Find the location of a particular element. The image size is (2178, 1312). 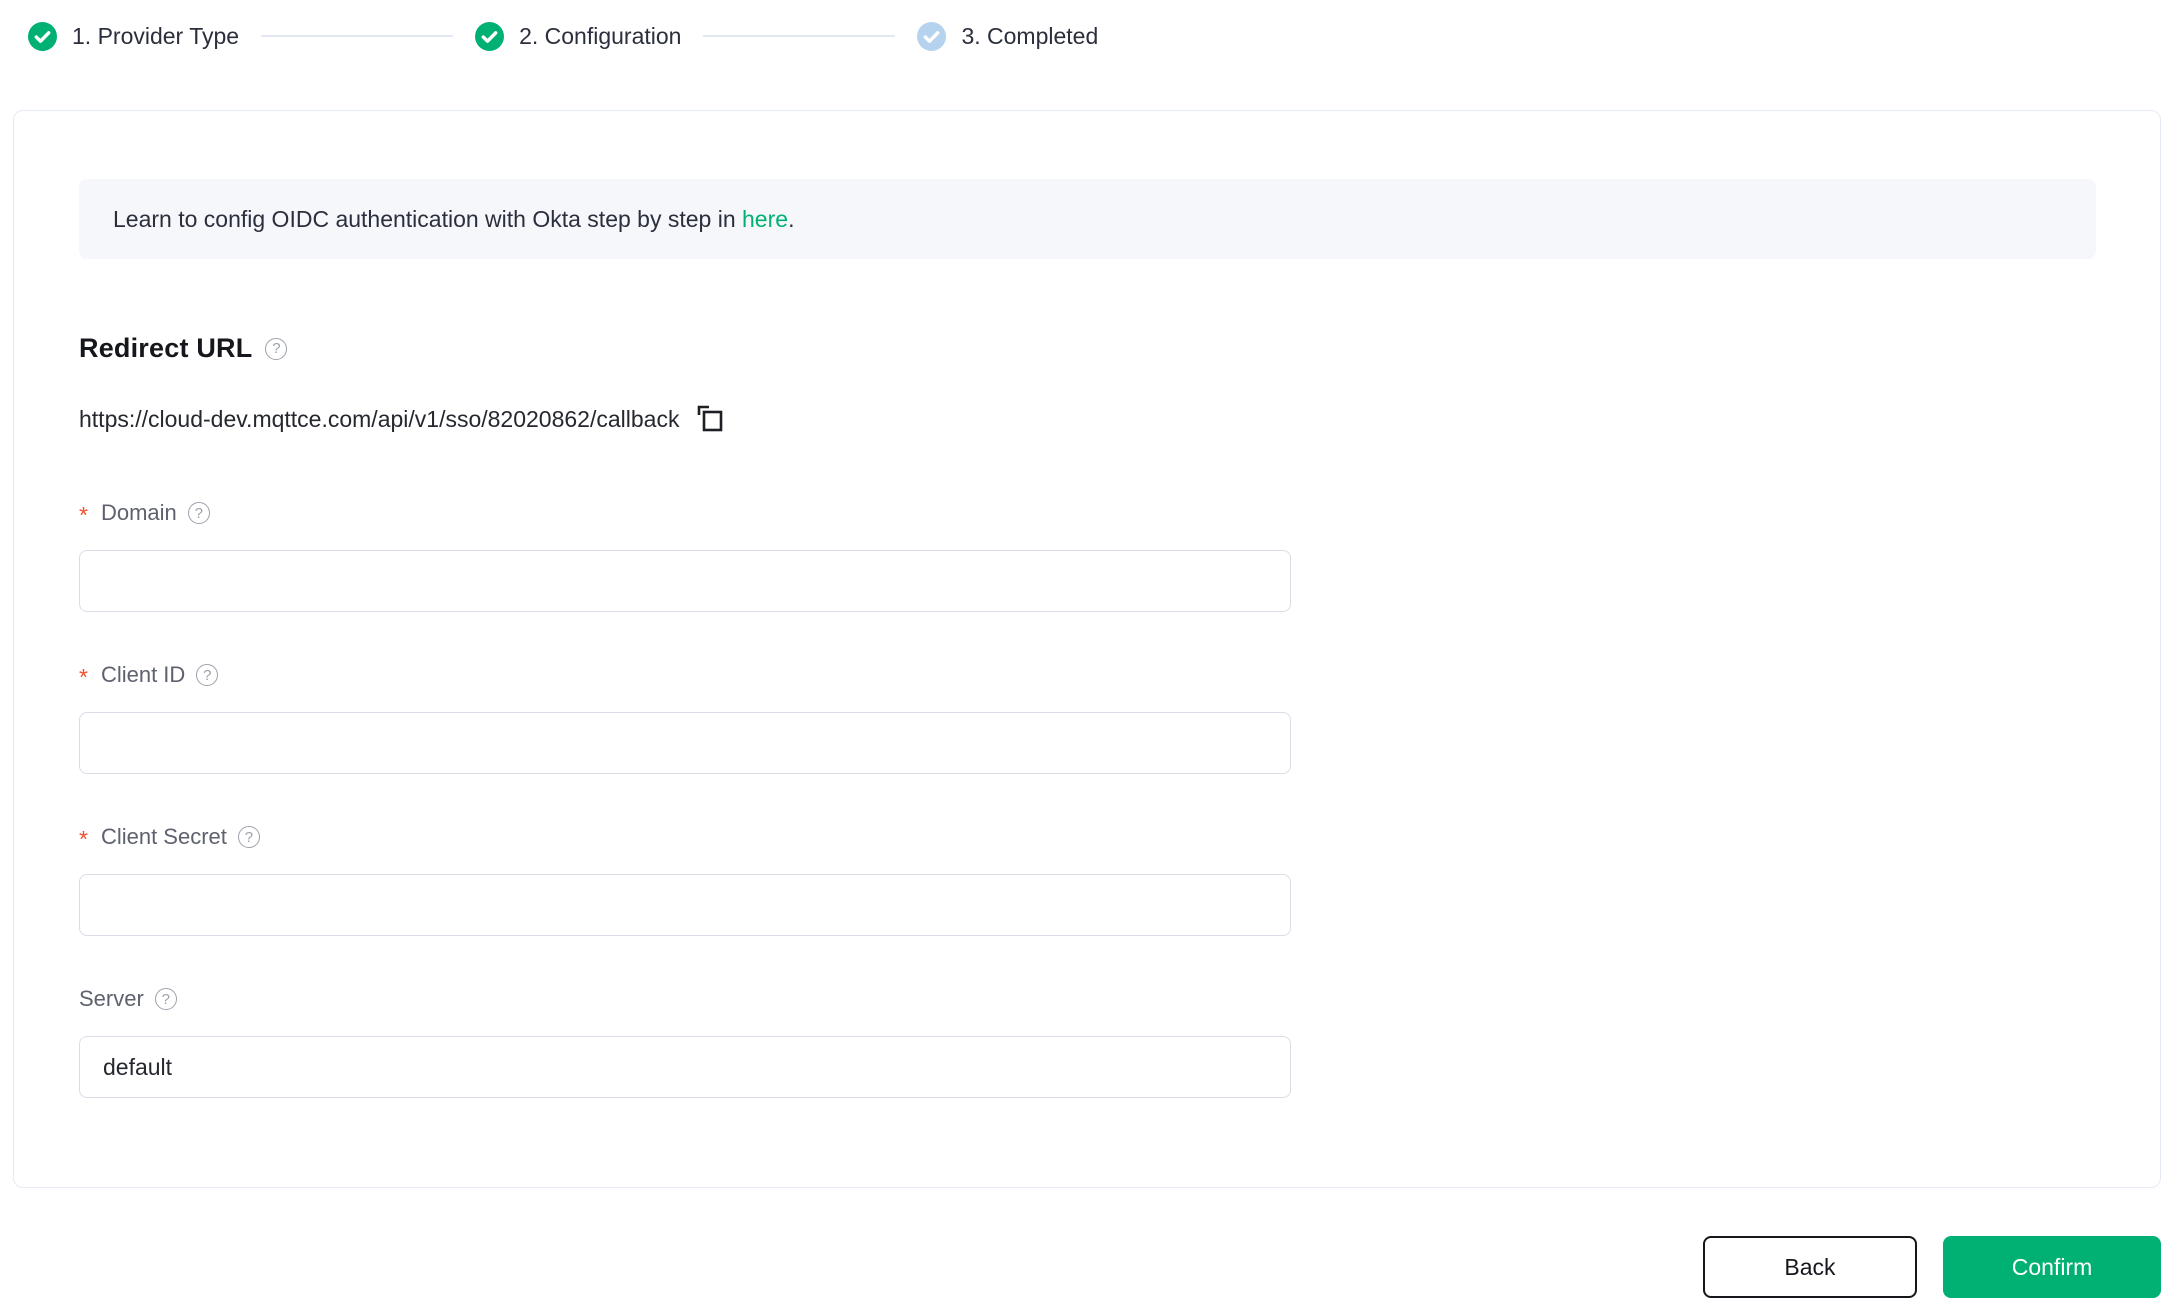

stepper-step-configuration: 2. Configuration is located at coordinates (578, 36).